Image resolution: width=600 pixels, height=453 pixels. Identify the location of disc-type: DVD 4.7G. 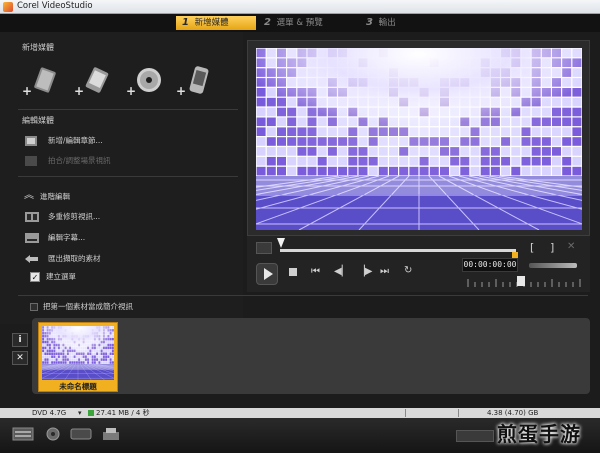
(49, 413).